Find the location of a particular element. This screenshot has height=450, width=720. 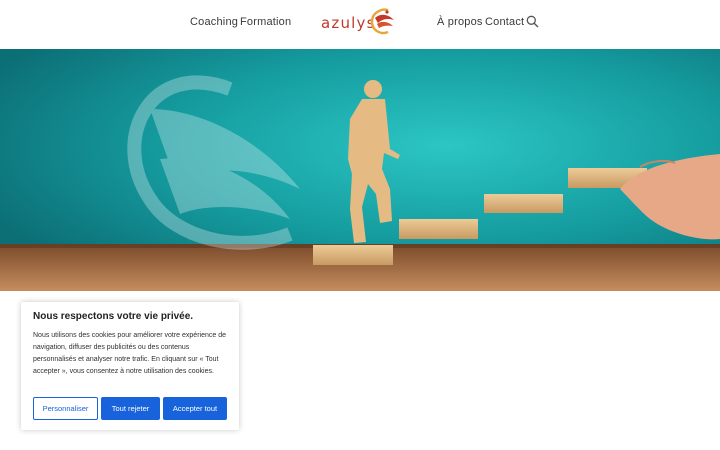

nav-contact: Contact is located at coordinates (504, 22).